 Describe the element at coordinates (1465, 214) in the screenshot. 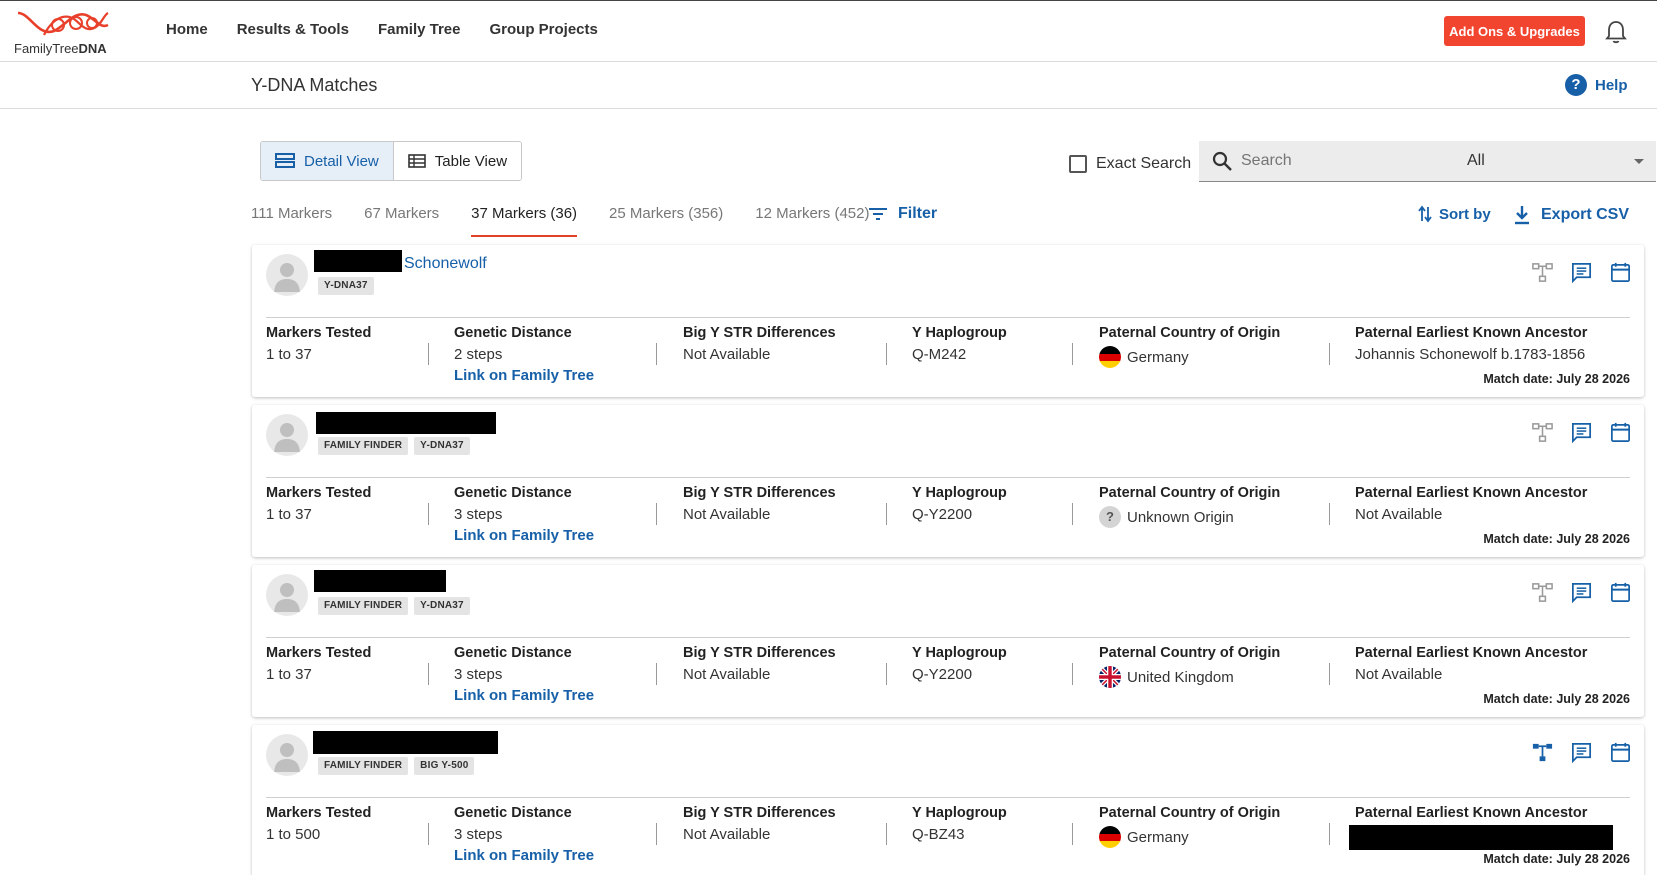

I see `sort-by-label: Sort by` at that location.